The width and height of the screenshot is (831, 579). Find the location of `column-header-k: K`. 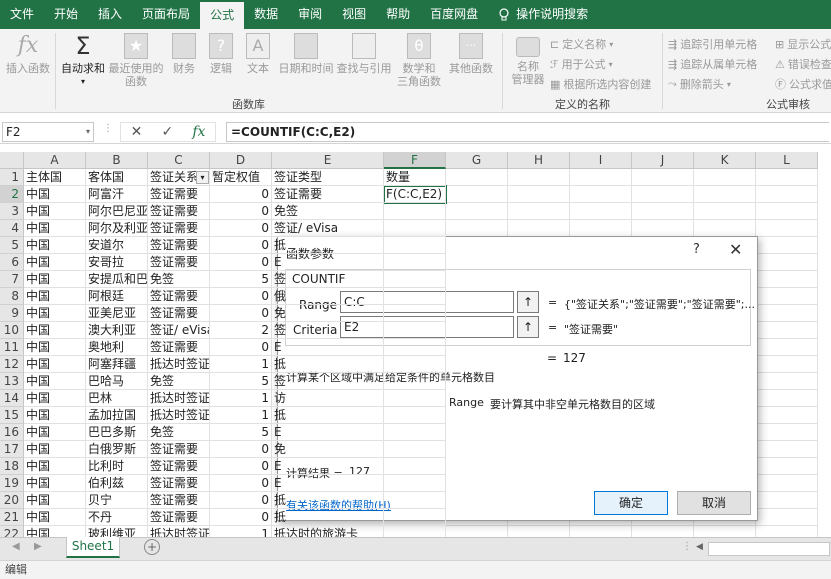

column-header-k: K is located at coordinates (725, 160).